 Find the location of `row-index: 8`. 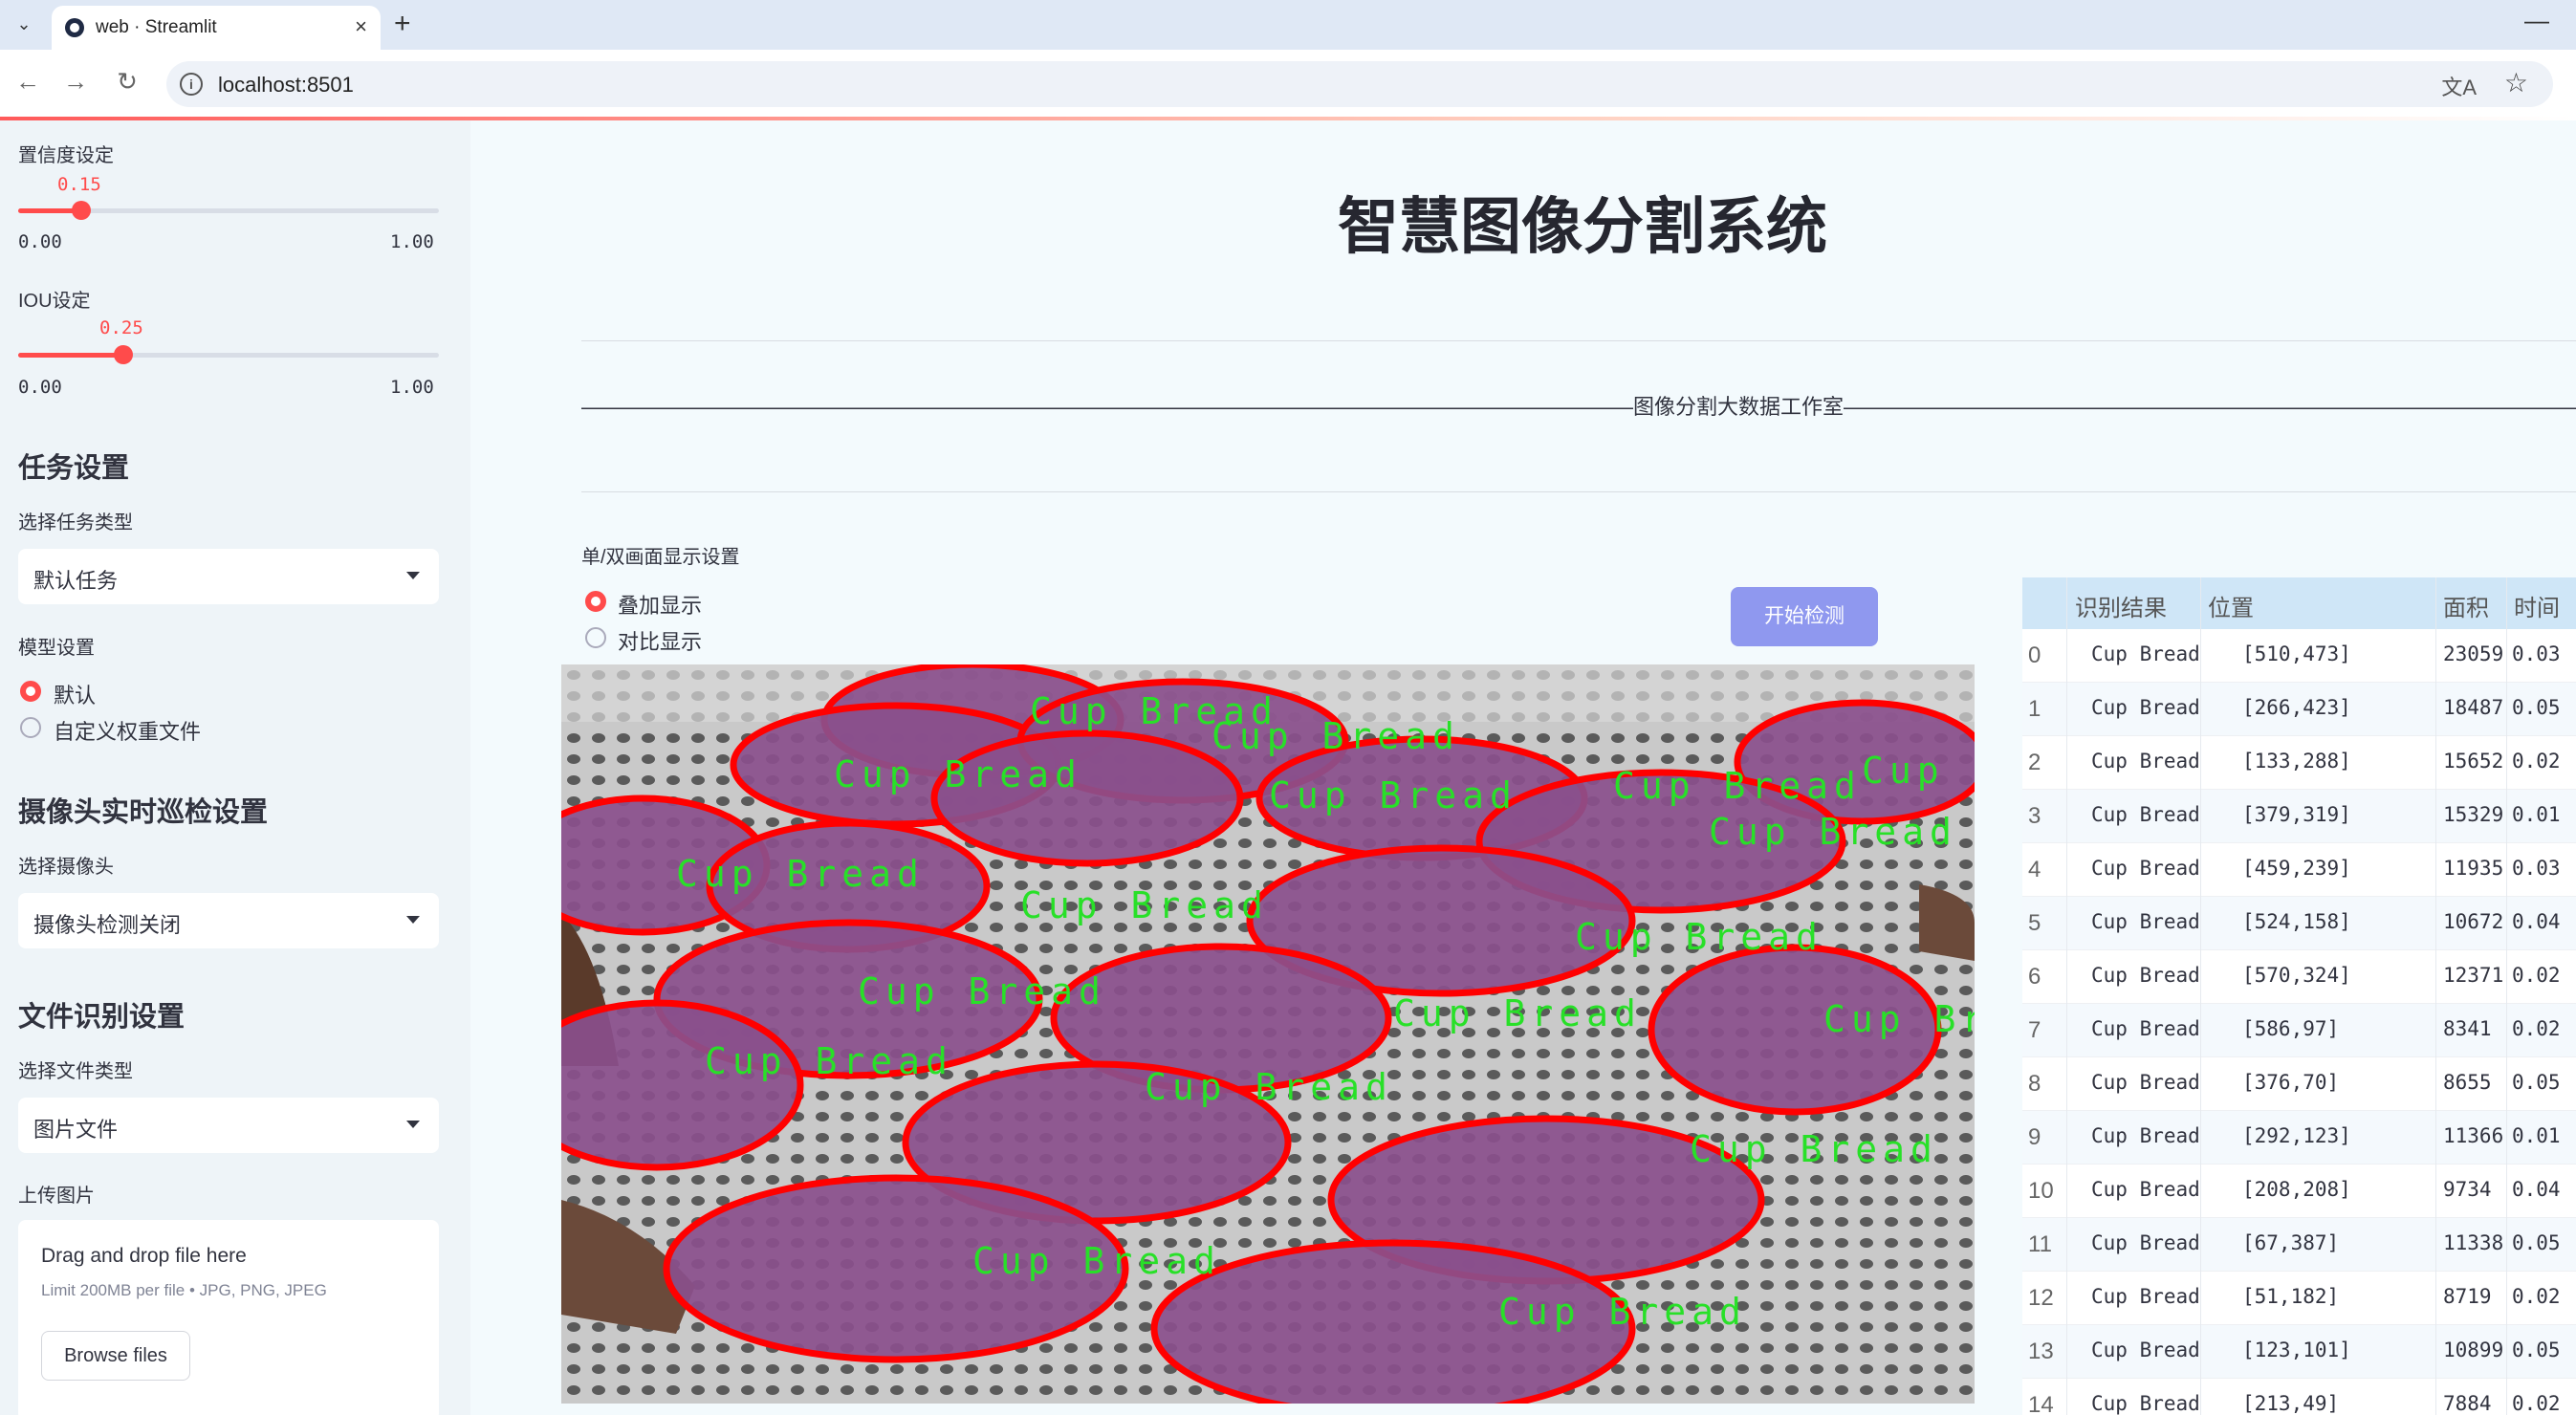

row-index: 8 is located at coordinates (2034, 1084).